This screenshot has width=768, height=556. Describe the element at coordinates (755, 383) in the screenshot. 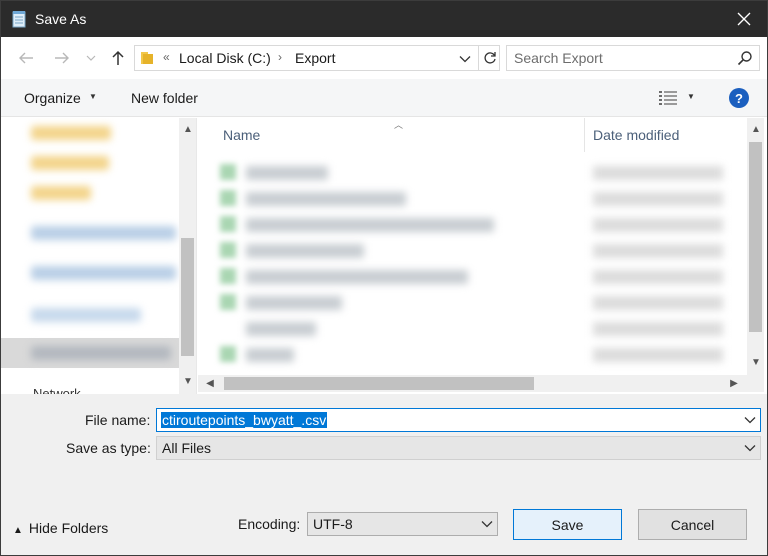

I see `scrollbar-corner` at that location.